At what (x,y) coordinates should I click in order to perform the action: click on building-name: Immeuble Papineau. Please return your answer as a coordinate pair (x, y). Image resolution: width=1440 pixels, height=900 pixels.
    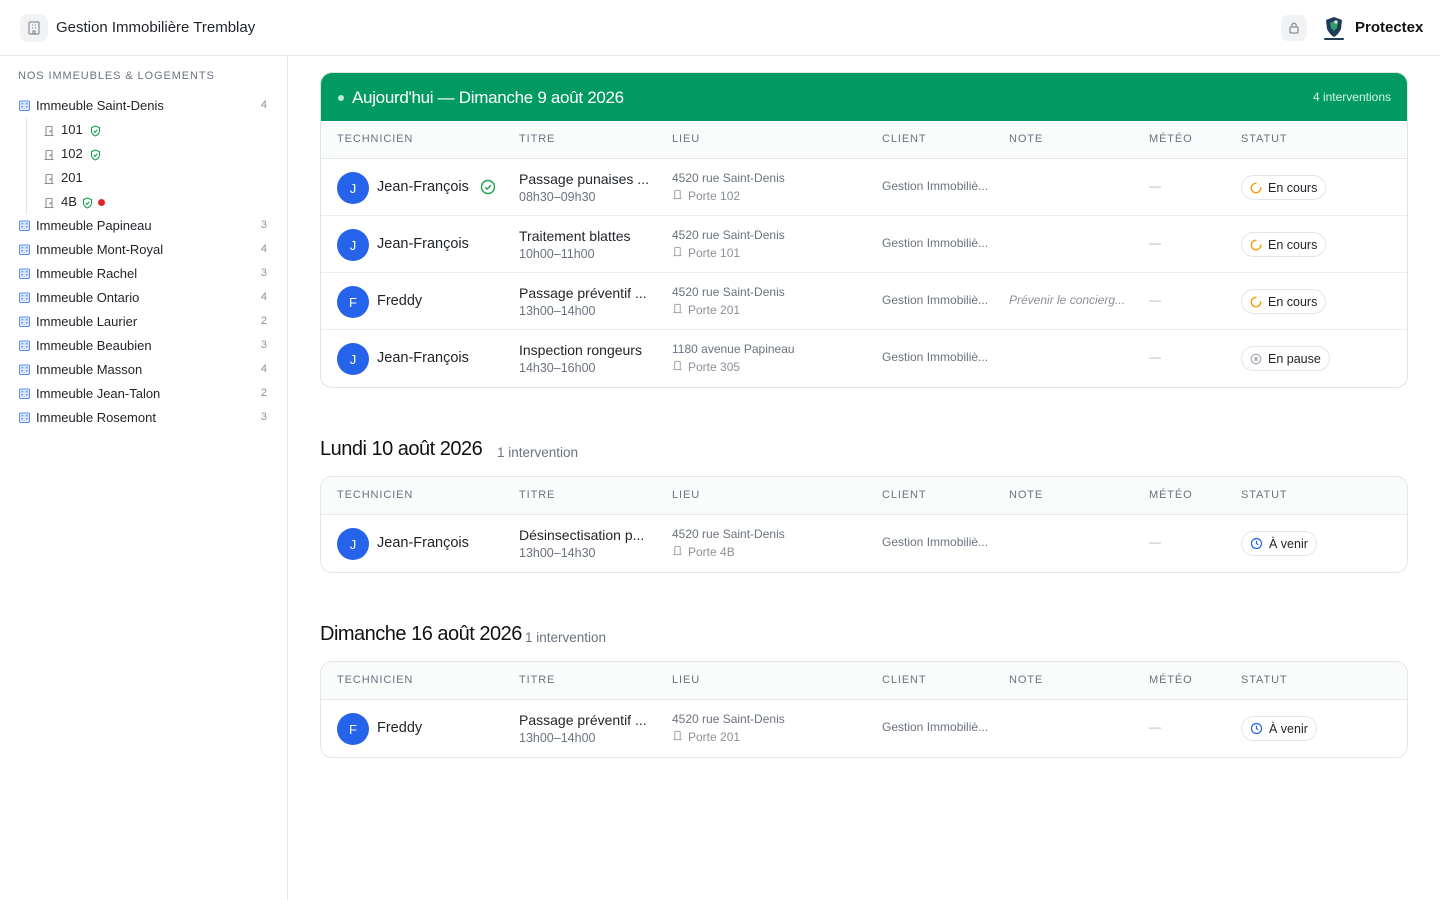
    Looking at the image, I should click on (94, 225).